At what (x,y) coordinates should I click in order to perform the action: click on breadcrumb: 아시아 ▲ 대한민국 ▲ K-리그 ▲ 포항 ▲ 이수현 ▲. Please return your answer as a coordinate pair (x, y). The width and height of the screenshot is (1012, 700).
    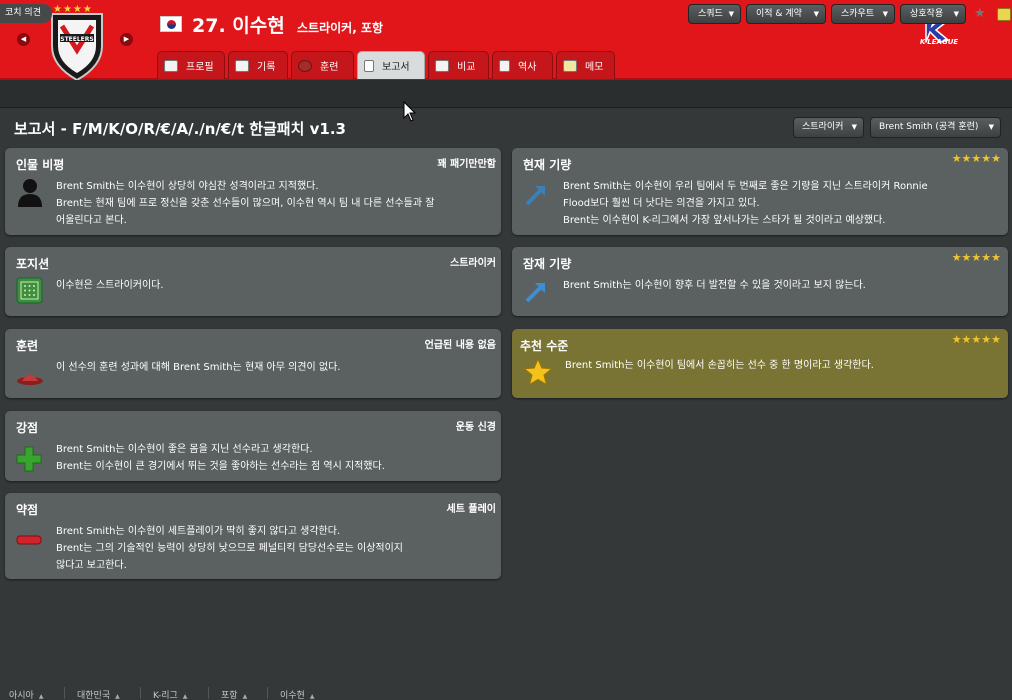
    Looking at the image, I should click on (506, 692).